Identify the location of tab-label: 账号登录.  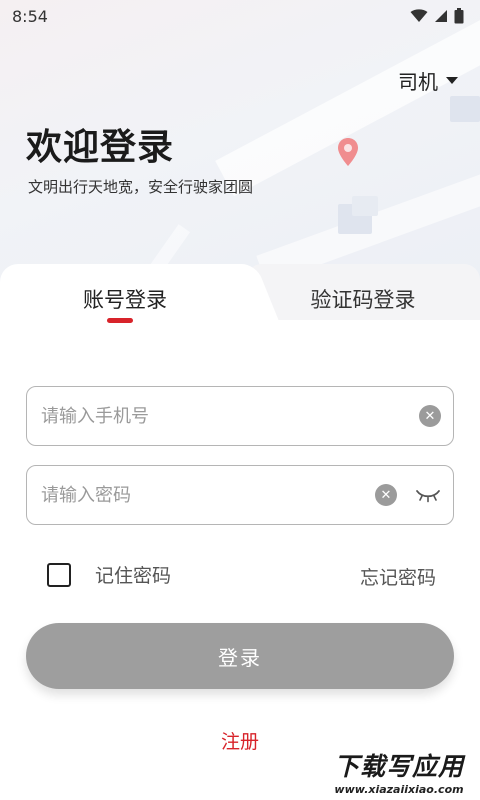
(125, 300).